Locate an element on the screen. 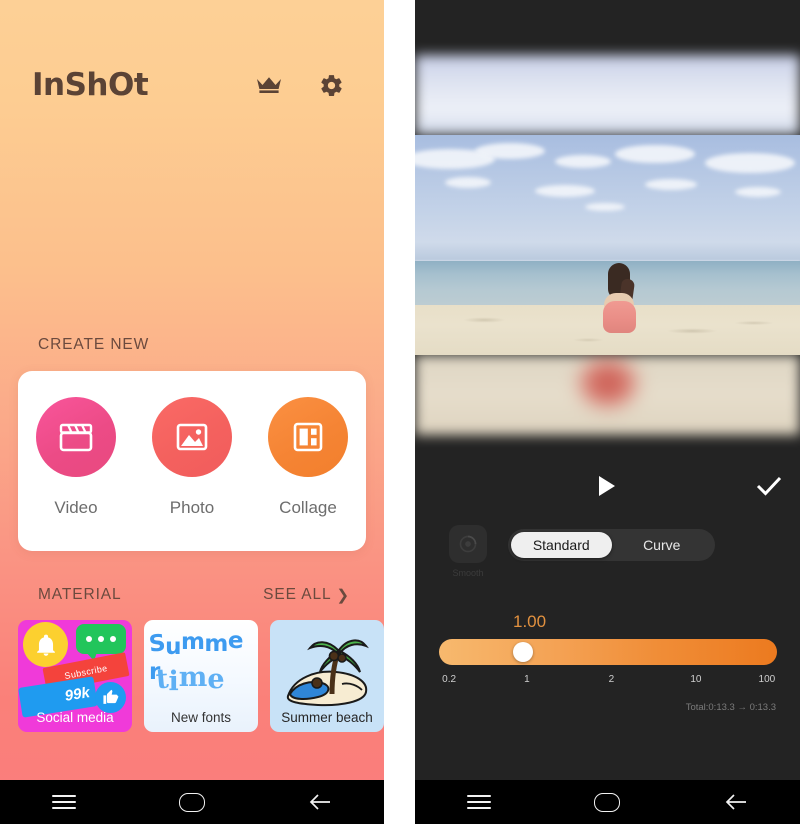 This screenshot has height=824, width=800. speed-slider-track is located at coordinates (608, 652).